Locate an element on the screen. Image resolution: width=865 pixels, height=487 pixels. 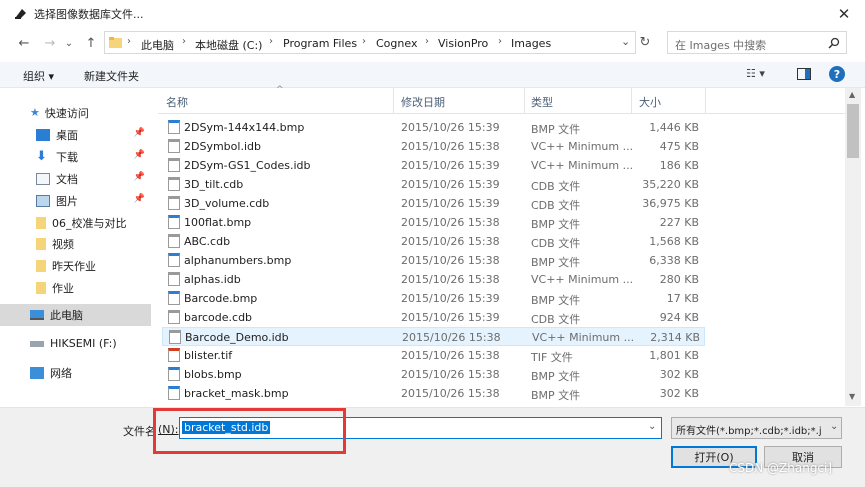
filename-combobox: bracket_std.idb ⌄ is located at coordinates (420, 428).